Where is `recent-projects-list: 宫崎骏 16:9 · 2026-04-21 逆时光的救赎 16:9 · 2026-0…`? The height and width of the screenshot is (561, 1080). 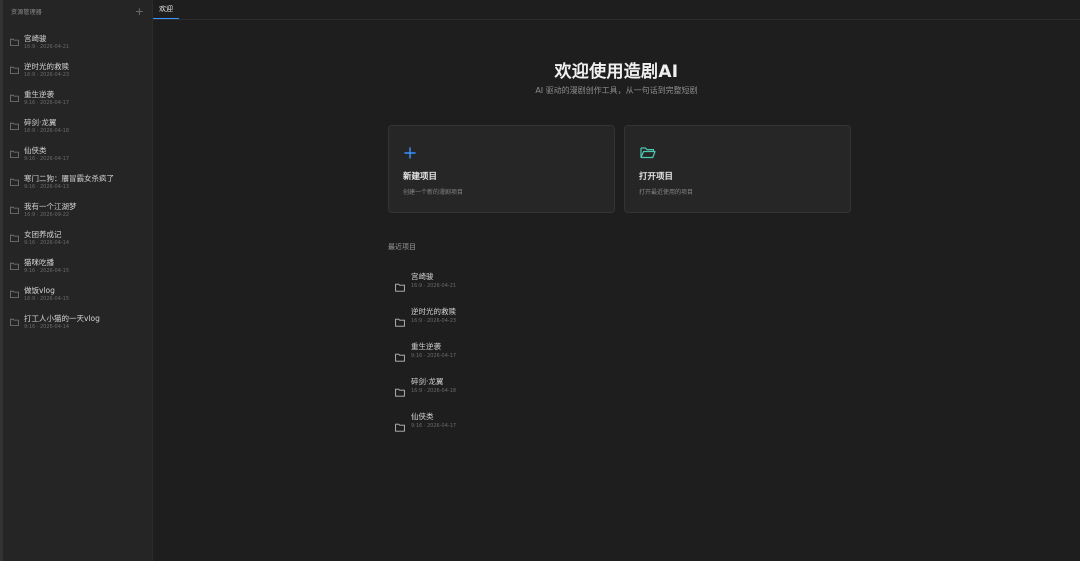 recent-projects-list: 宫崎骏 16:9 · 2026-04-21 逆时光的救赎 16:9 · 2026-0… is located at coordinates (425, 350).